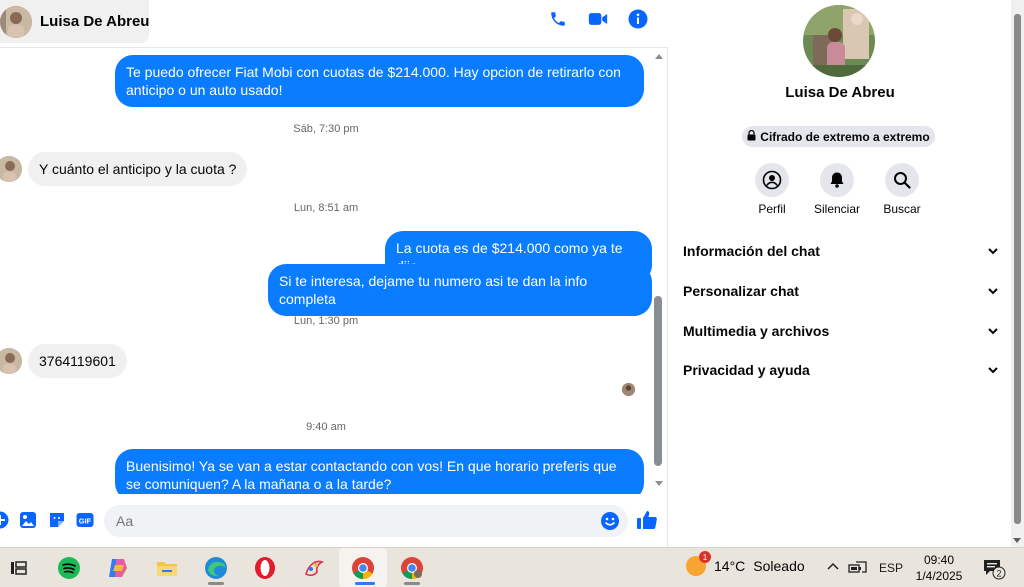  I want to click on contact-header-button: Luisa De Abreu, so click(74, 21).